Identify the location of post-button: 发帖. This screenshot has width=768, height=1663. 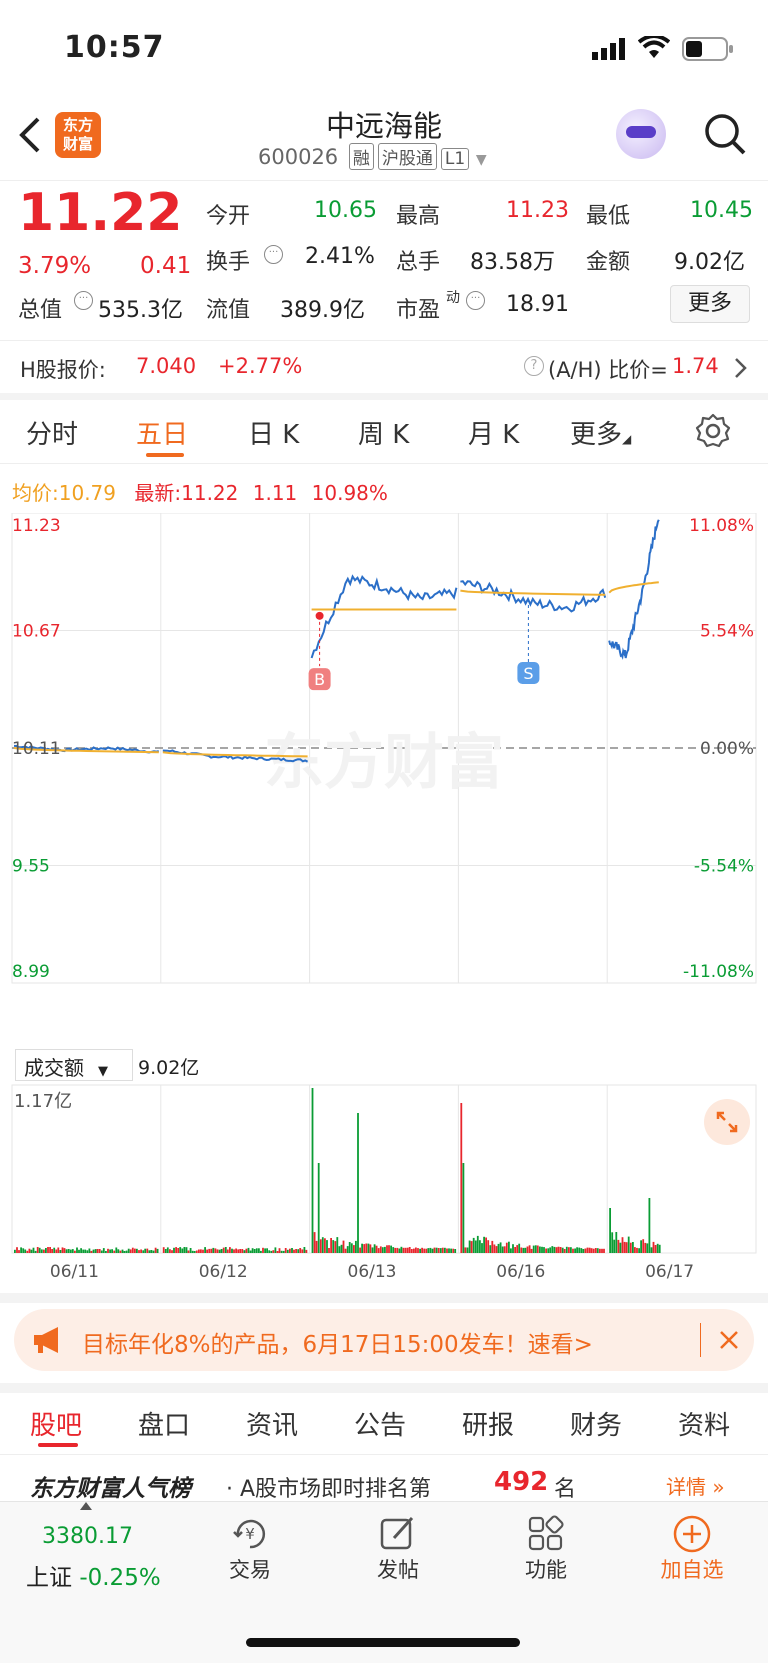
(398, 1549).